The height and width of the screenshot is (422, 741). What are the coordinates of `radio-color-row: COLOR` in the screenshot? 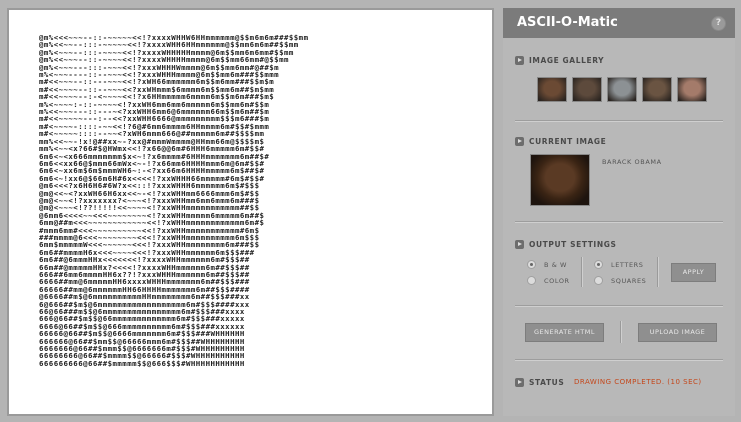 It's located at (548, 280).